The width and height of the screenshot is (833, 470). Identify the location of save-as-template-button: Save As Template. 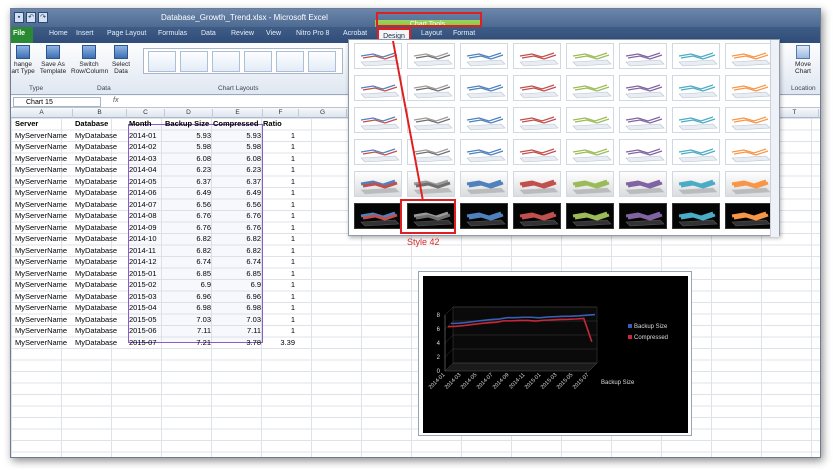
(53, 60).